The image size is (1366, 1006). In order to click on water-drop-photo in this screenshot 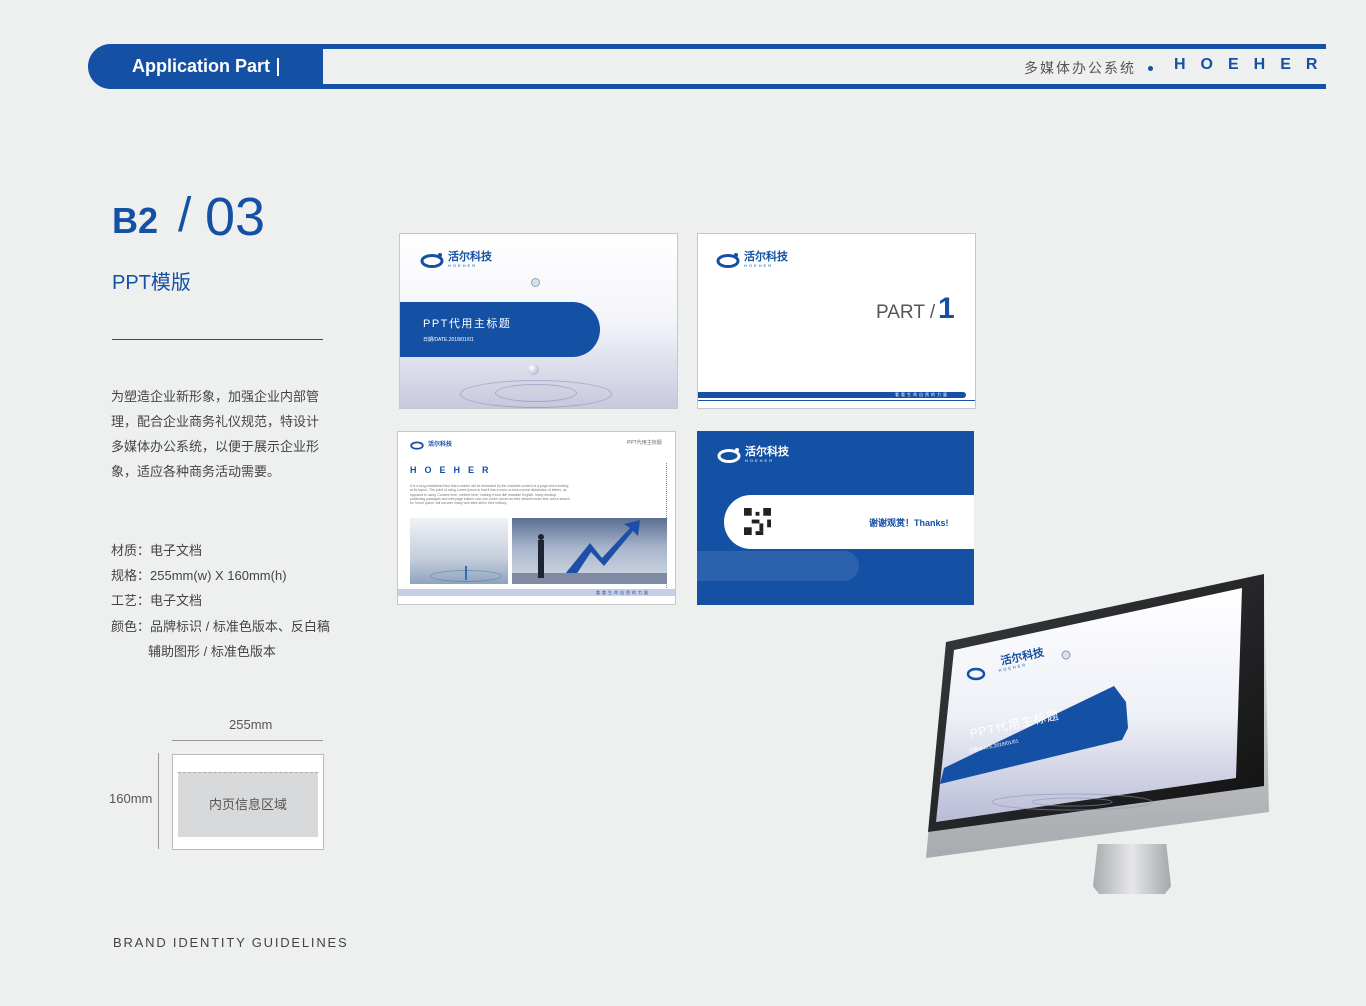, I will do `click(459, 551)`.